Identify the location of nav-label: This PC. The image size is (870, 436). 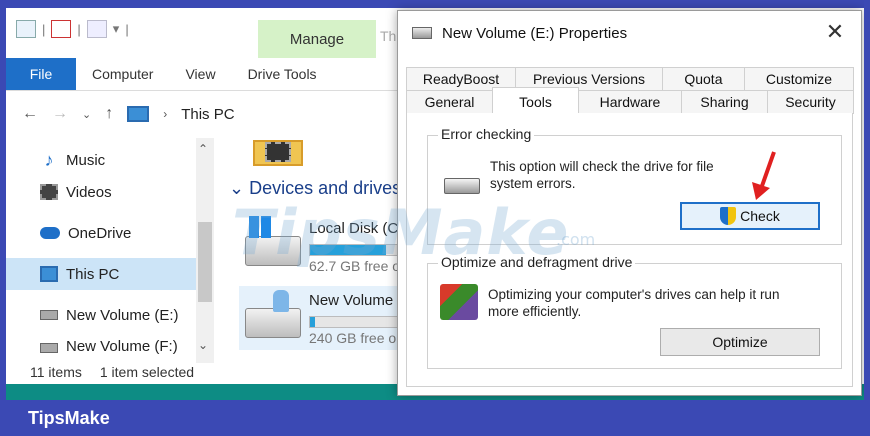
(93, 274).